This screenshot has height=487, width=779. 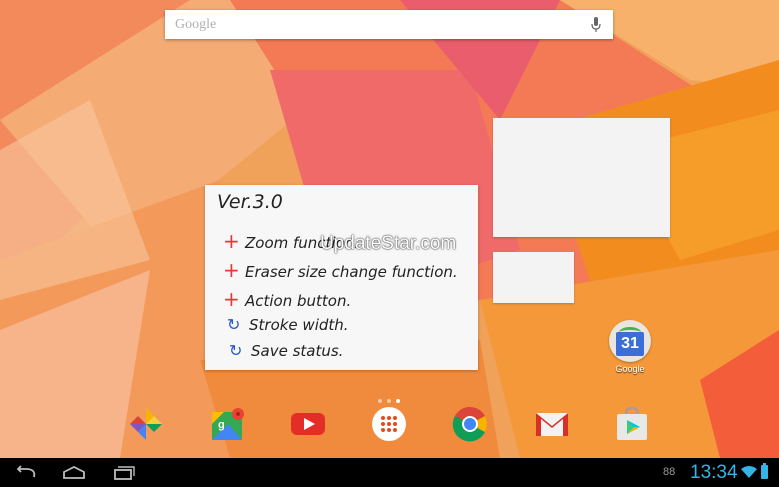 I want to click on battery-icon, so click(x=764, y=471).